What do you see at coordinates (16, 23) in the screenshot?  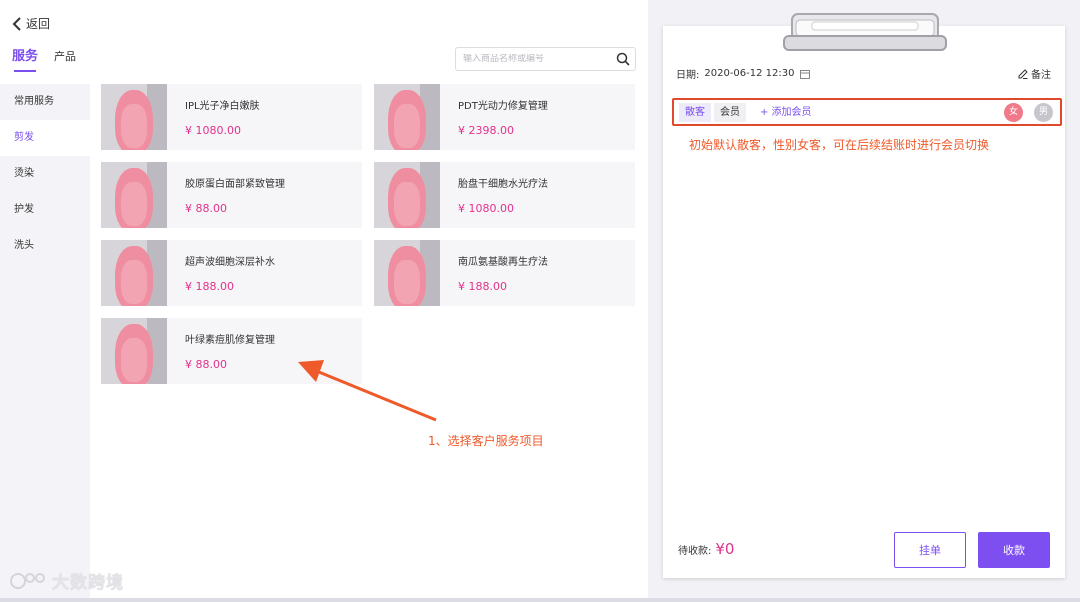 I see `chevron-left-icon` at bounding box center [16, 23].